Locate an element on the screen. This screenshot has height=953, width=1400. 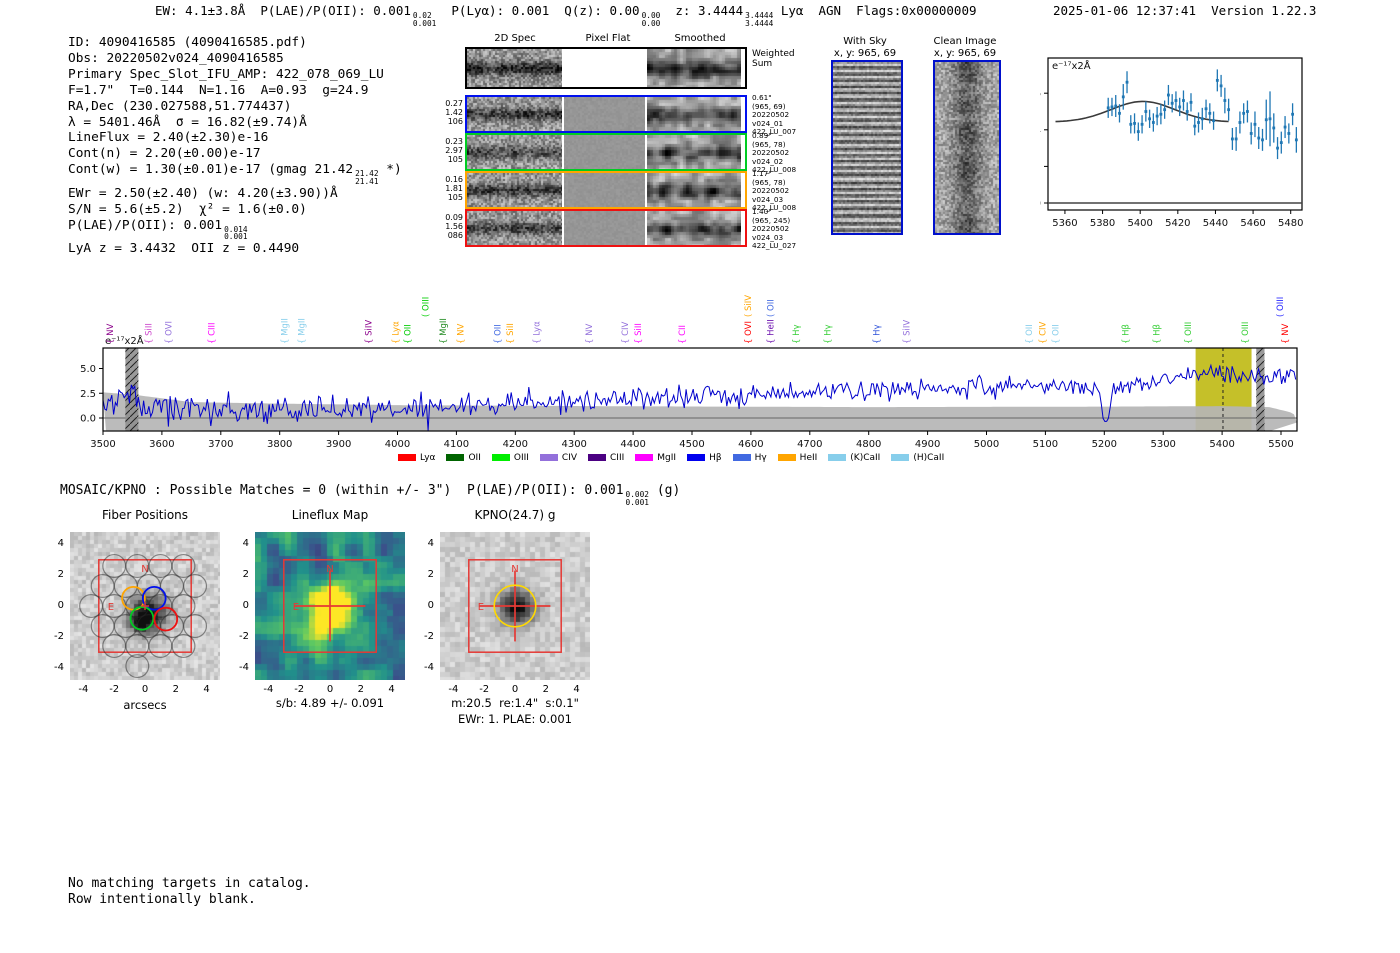
fiber-weight-labels: 0.23 2.97 105 is located at coordinates (454, 150).